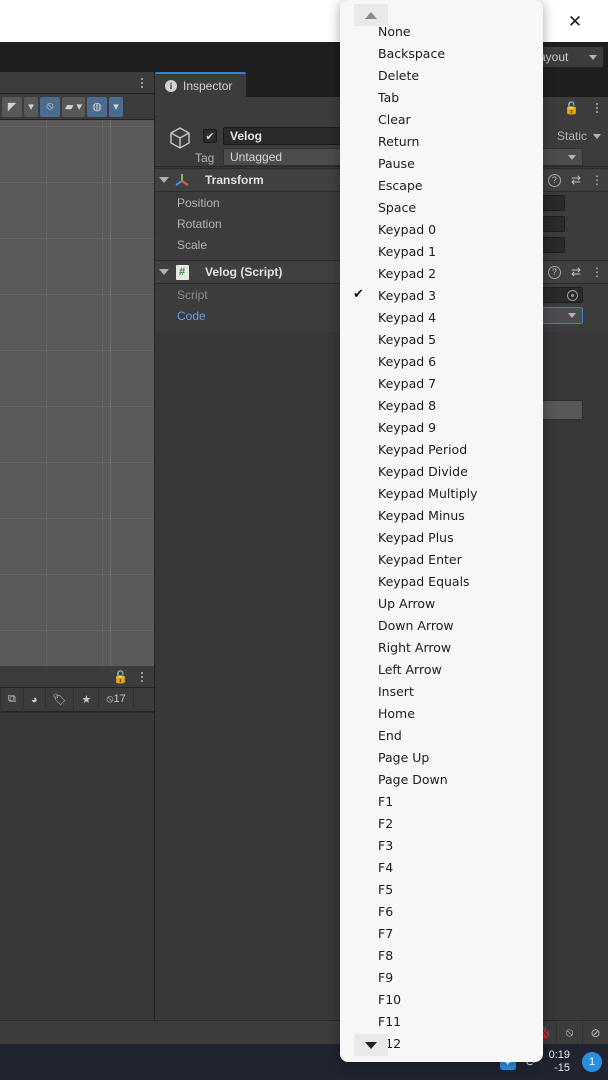 This screenshot has height=1080, width=608. Describe the element at coordinates (441, 295) in the screenshot. I see `dropdown-item: ✔ Keypad 3` at that location.